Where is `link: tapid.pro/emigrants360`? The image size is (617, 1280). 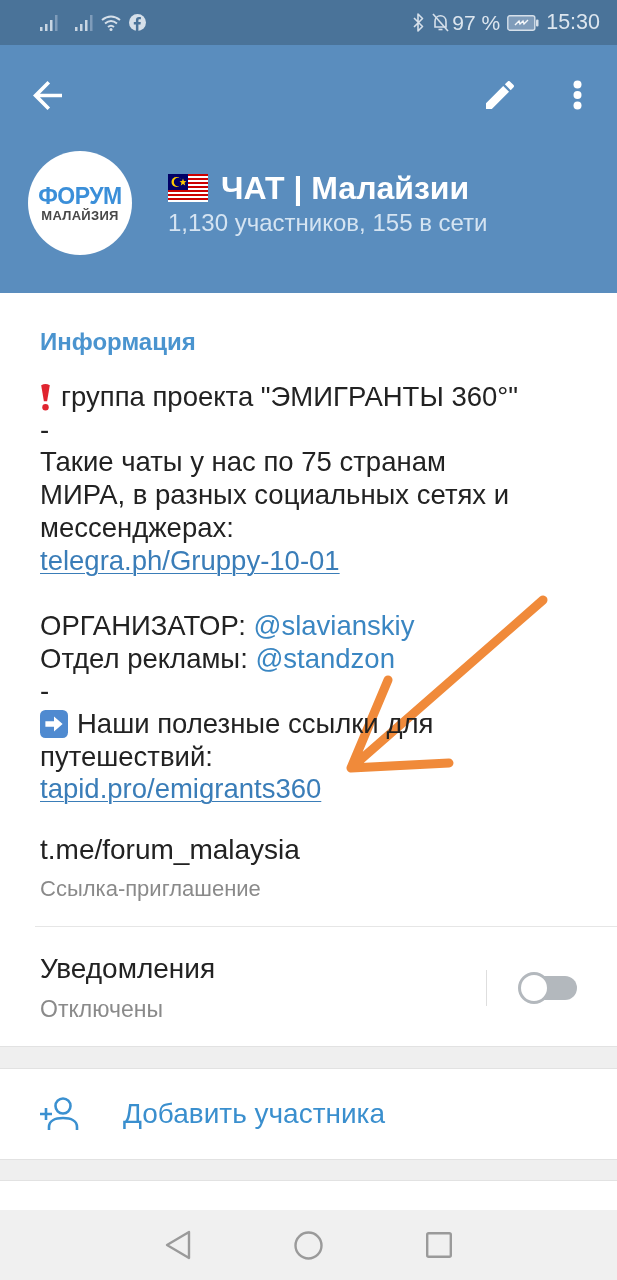
link: tapid.pro/emigrants360 is located at coordinates (181, 790).